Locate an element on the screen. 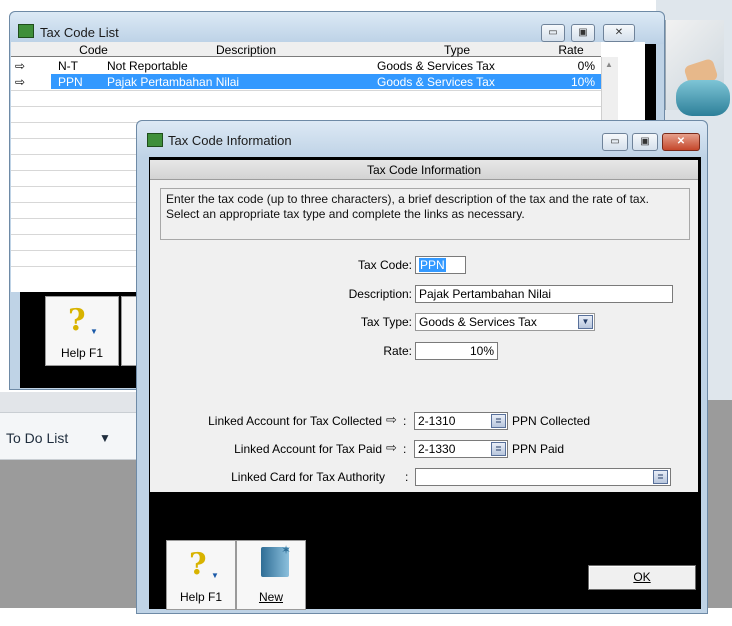  column-header-type: Type is located at coordinates (457, 50).